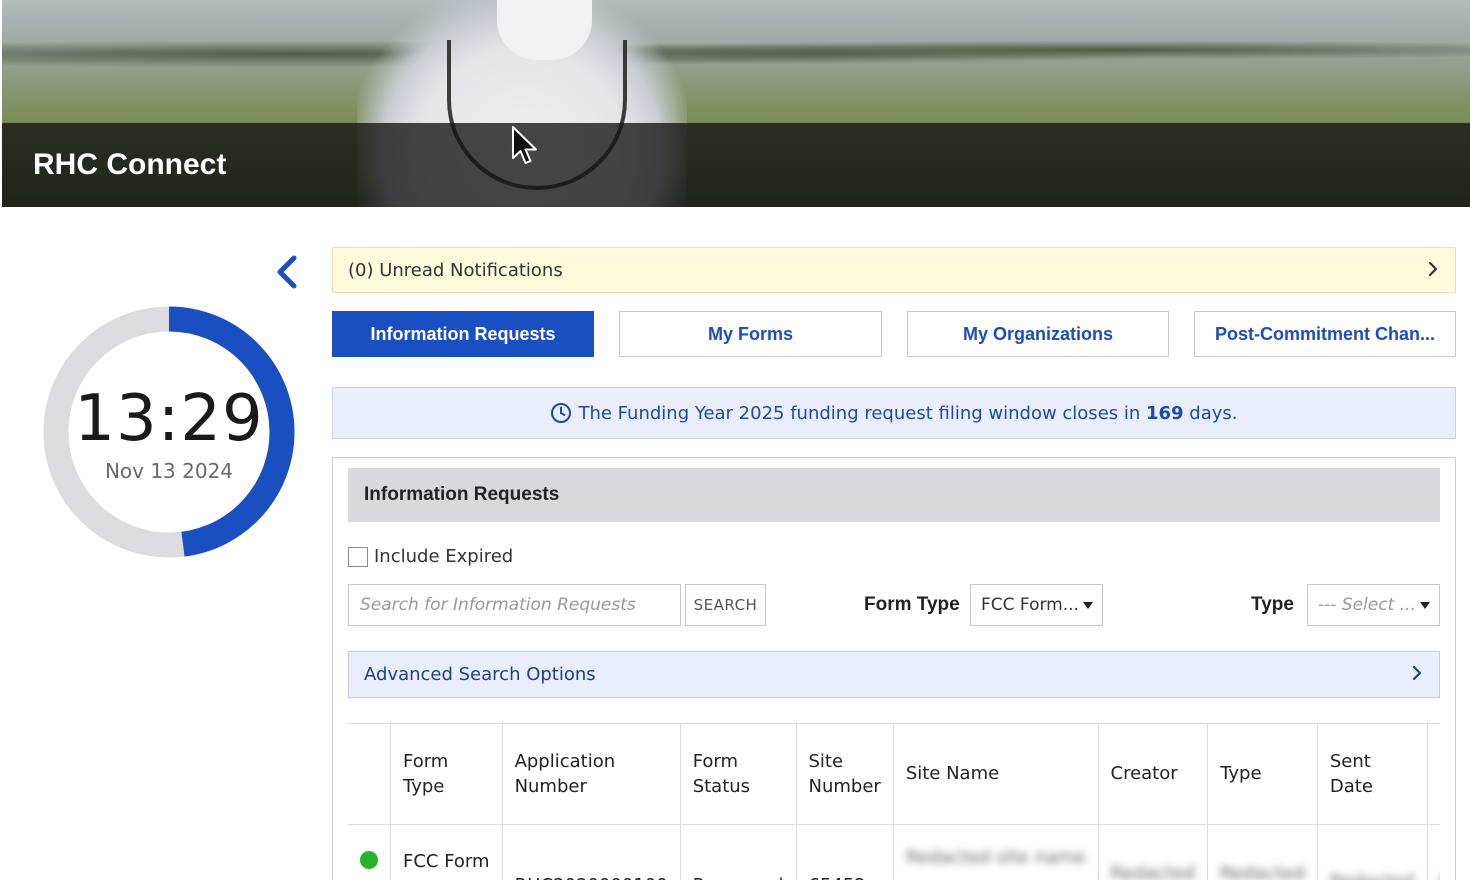  Describe the element at coordinates (591, 851) in the screenshot. I see `cell-application-number: RHC2020000100` at that location.